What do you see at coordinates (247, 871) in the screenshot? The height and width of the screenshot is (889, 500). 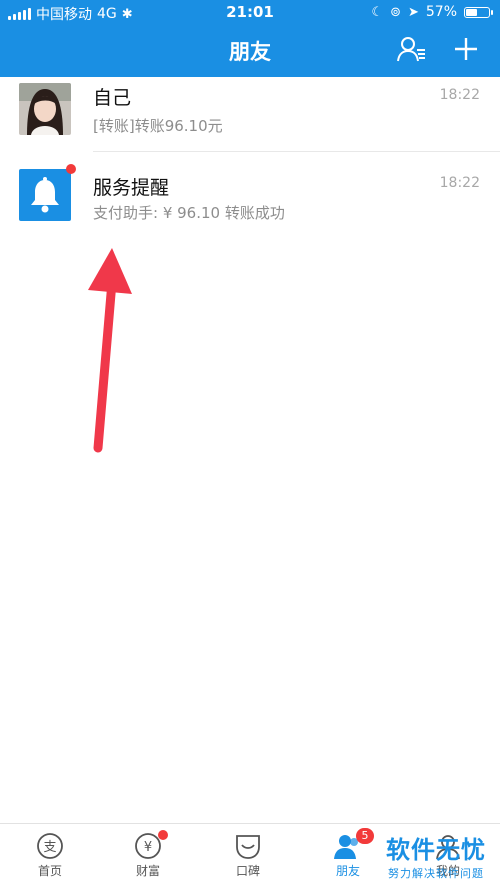 I see `tab-label: 口碑` at bounding box center [247, 871].